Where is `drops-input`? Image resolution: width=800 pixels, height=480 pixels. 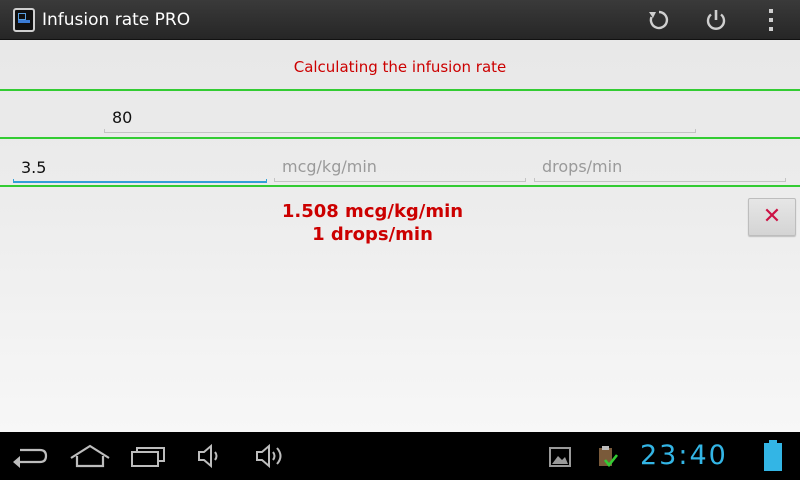
drops-input is located at coordinates (660, 166).